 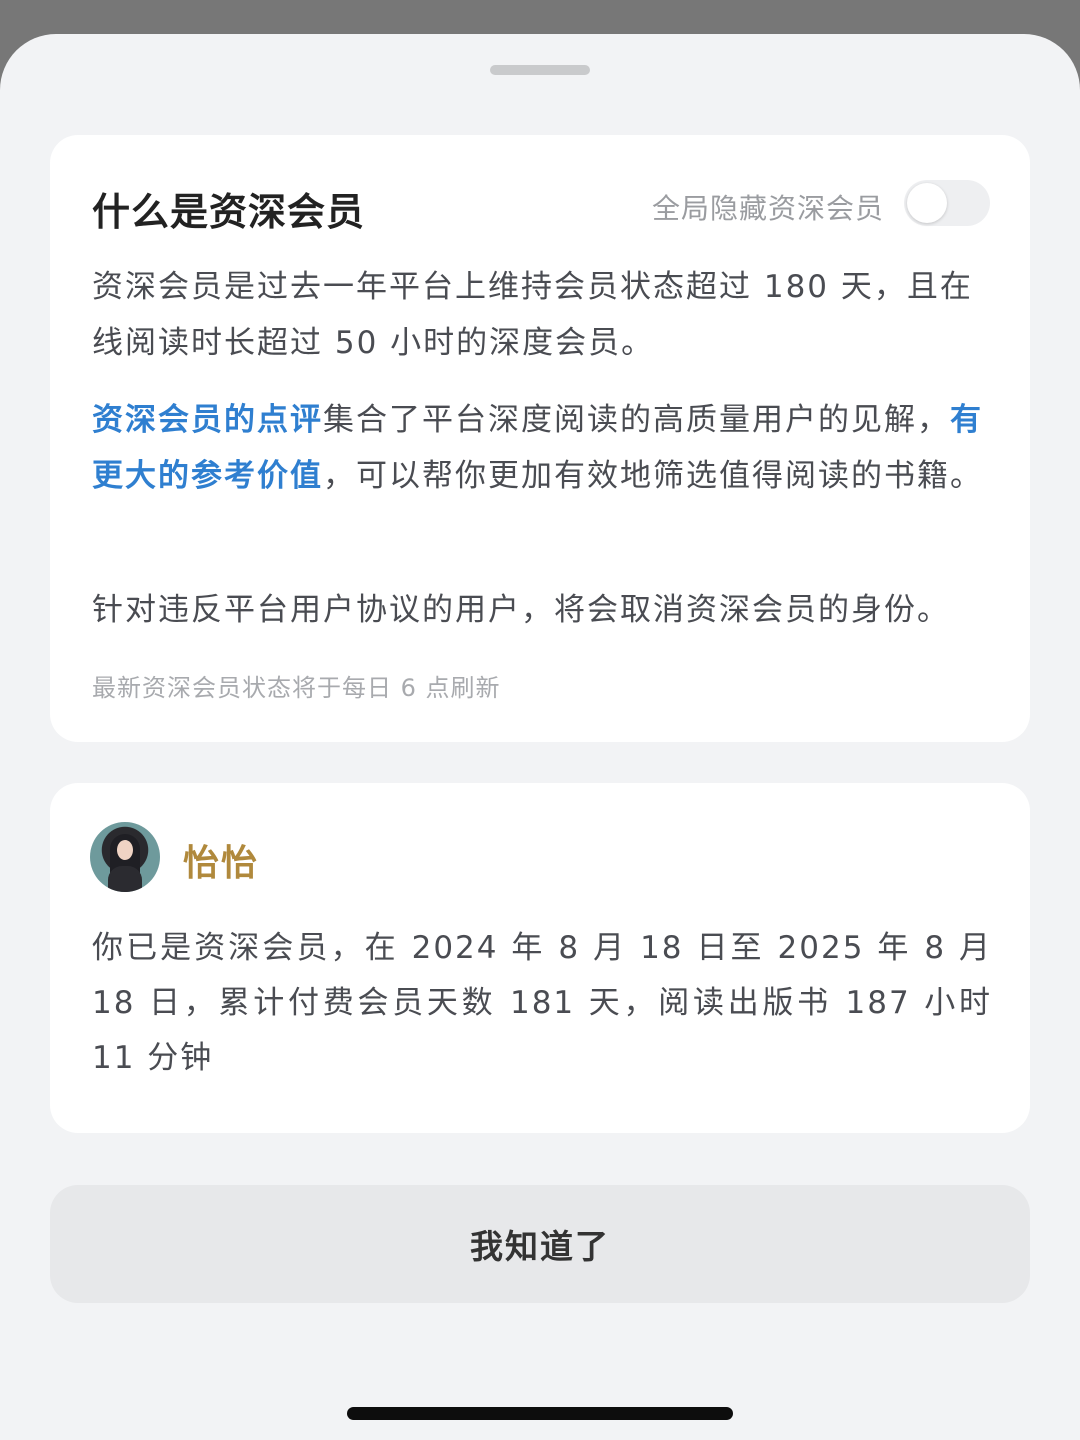 What do you see at coordinates (927, 203) in the screenshot?
I see `toggle-knob` at bounding box center [927, 203].